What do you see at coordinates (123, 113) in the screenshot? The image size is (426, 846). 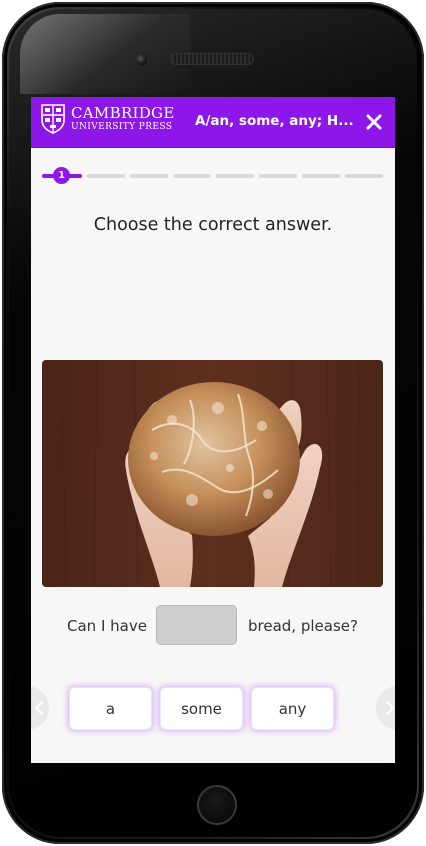 I see `logo-line-1: Cambridge` at bounding box center [123, 113].